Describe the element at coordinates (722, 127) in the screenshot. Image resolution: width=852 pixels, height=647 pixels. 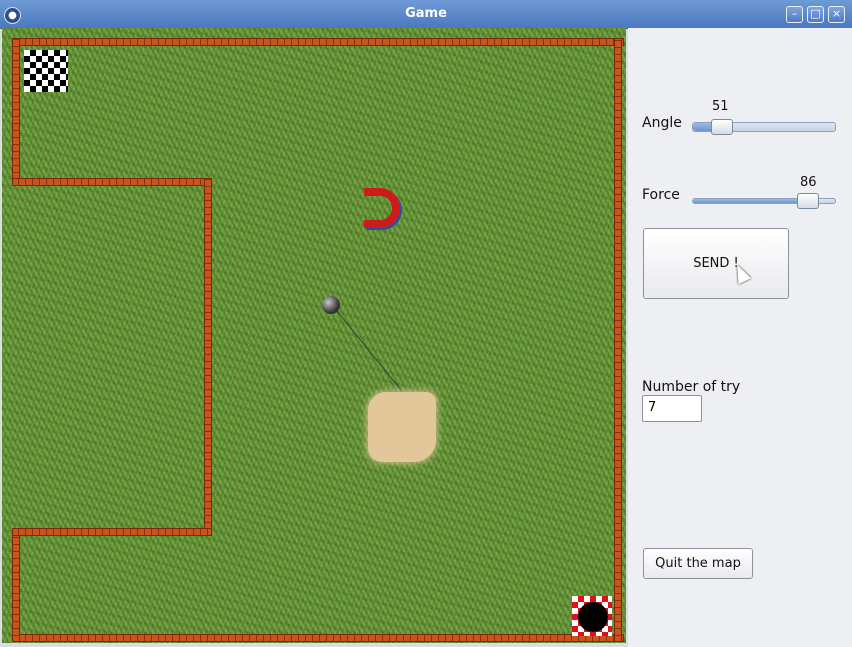
I see `angle-slider-handle` at that location.